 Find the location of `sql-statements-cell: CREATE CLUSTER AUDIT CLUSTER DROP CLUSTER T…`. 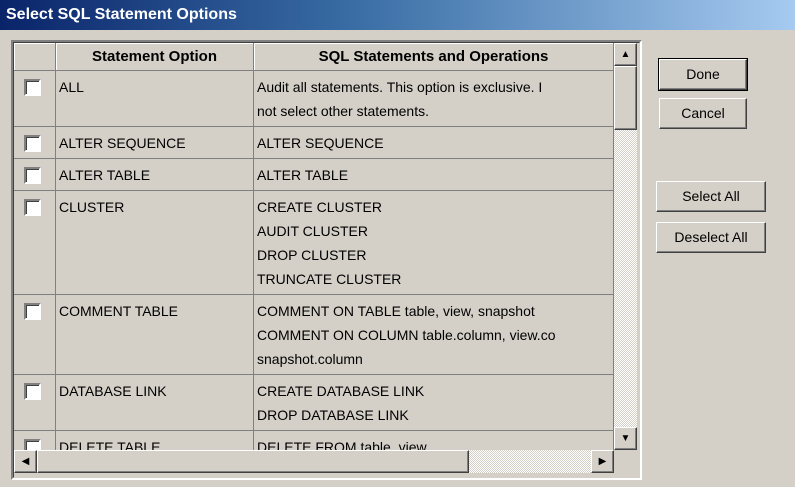

sql-statements-cell: CREATE CLUSTER AUDIT CLUSTER DROP CLUSTER T… is located at coordinates (434, 243).